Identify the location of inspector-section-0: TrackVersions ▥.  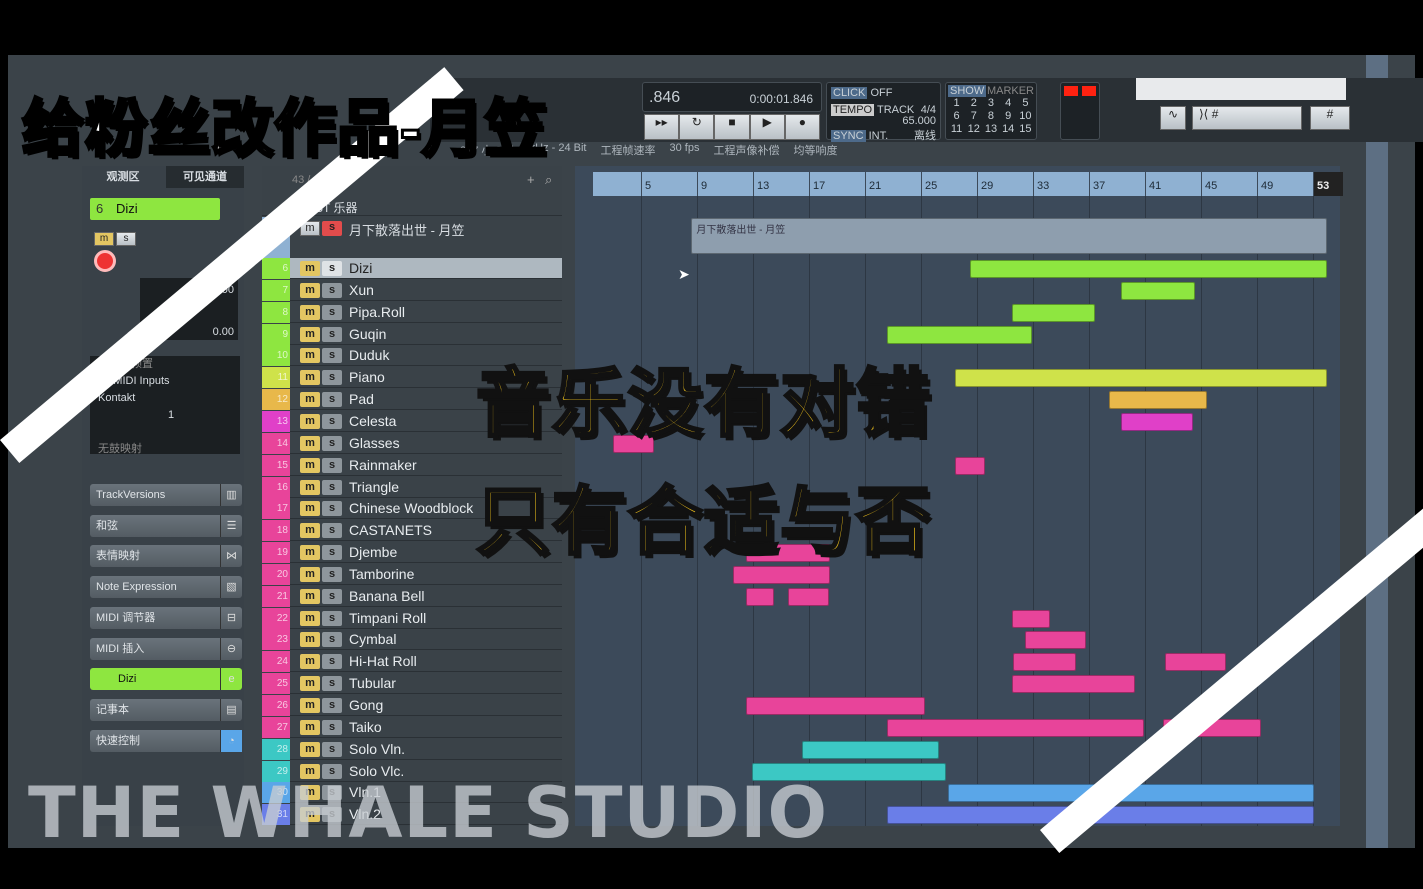
(166, 495).